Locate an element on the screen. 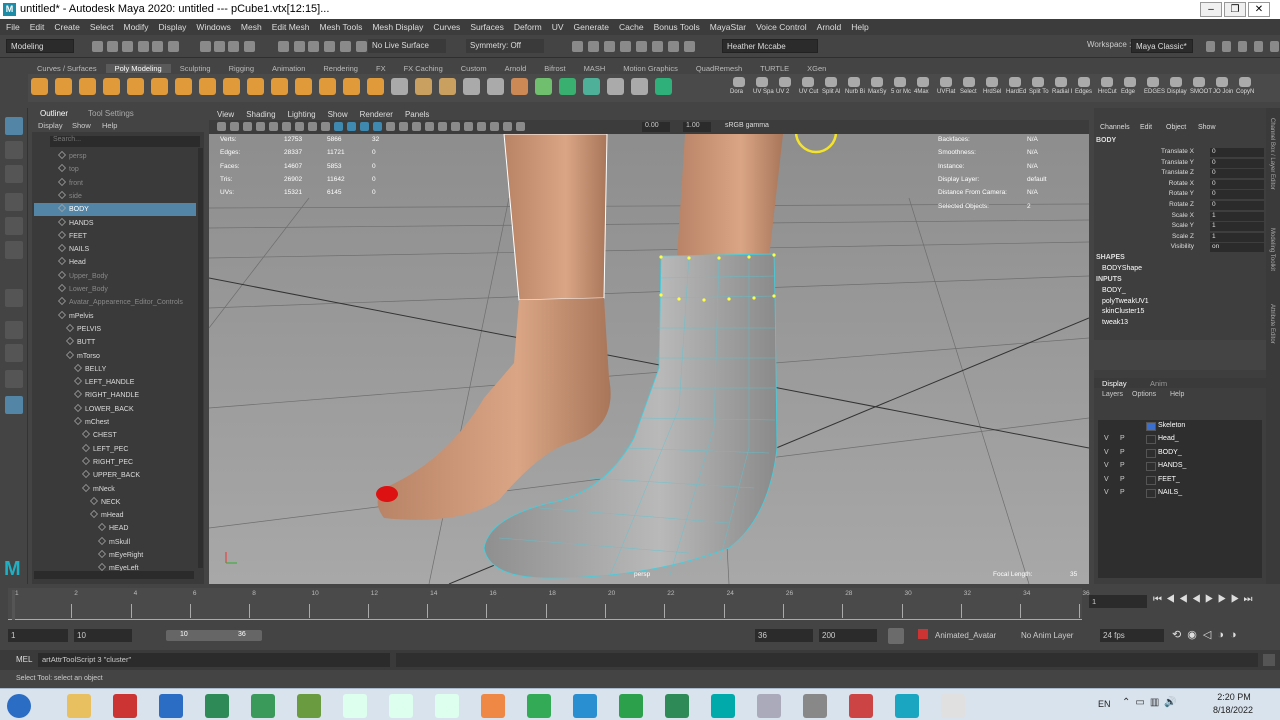 This screenshot has width=1280, height=720. layer-name: NAILS_ is located at coordinates (1170, 492).